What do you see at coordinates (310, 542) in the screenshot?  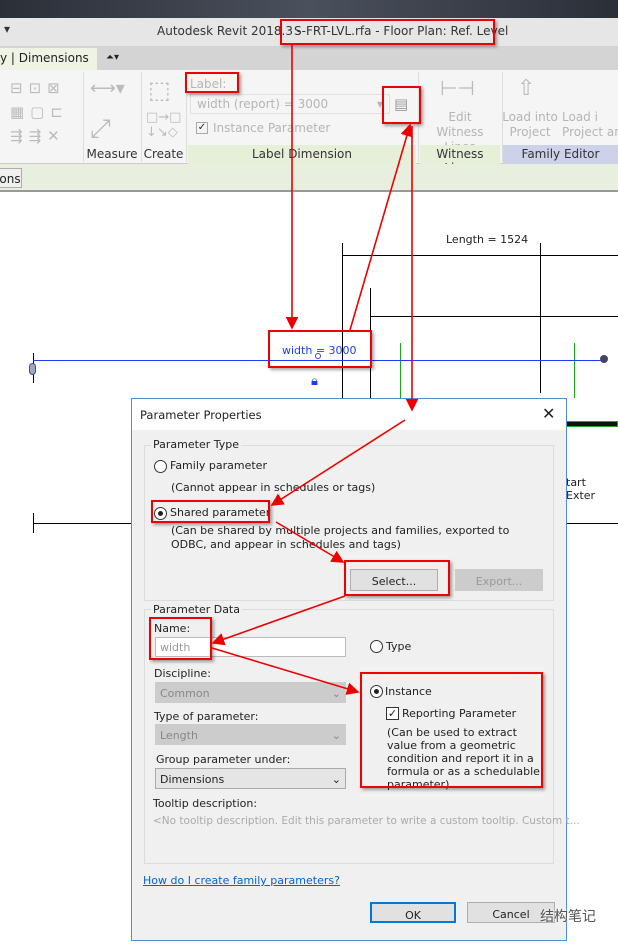 I see `arrow-to-select` at bounding box center [310, 542].